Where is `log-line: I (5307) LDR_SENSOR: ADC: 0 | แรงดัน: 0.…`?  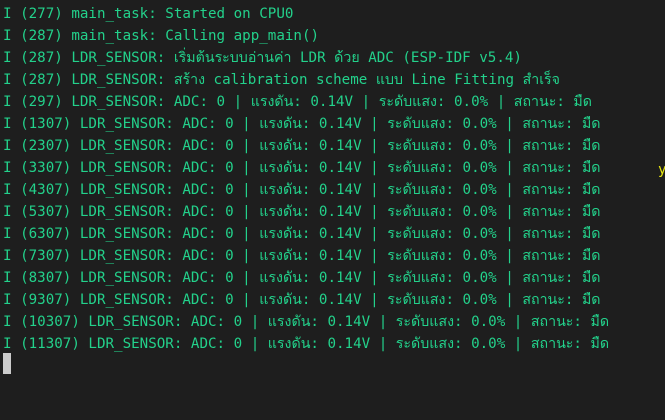 log-line: I (5307) LDR_SENSOR: ADC: 0 | แรงดัน: 0.… is located at coordinates (302, 212).